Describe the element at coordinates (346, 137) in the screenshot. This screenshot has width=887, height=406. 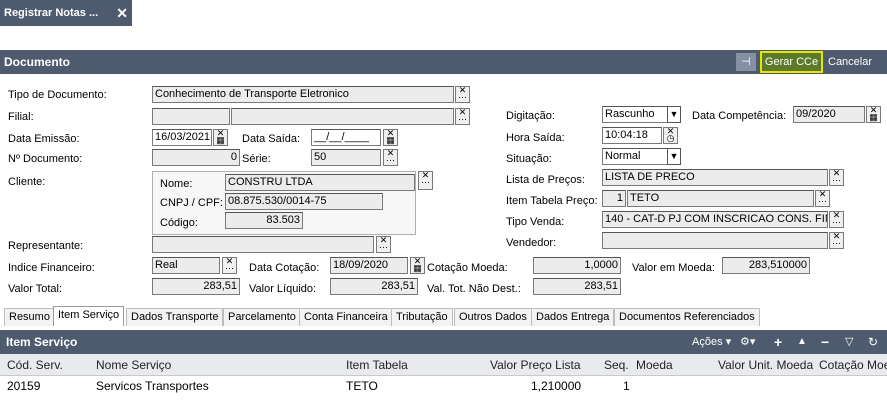
I see `data-saida-field: __/__/____` at that location.